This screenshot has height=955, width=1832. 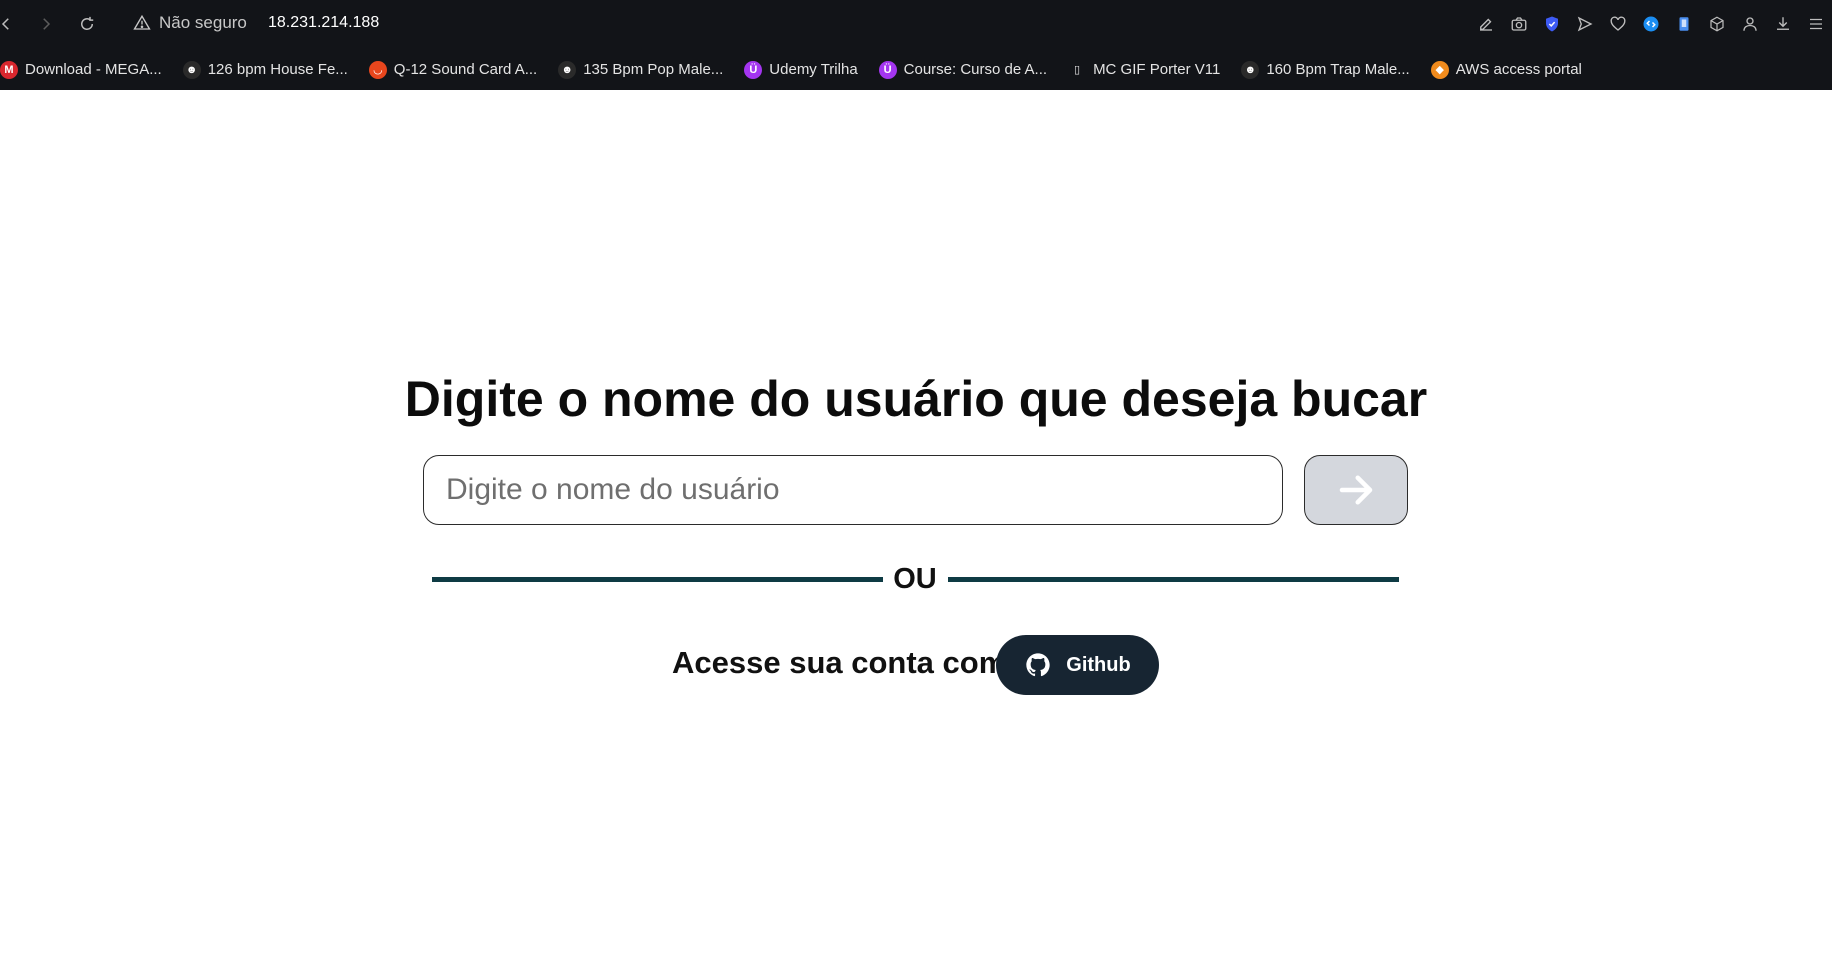 What do you see at coordinates (1716, 24) in the screenshot?
I see `cube-icon` at bounding box center [1716, 24].